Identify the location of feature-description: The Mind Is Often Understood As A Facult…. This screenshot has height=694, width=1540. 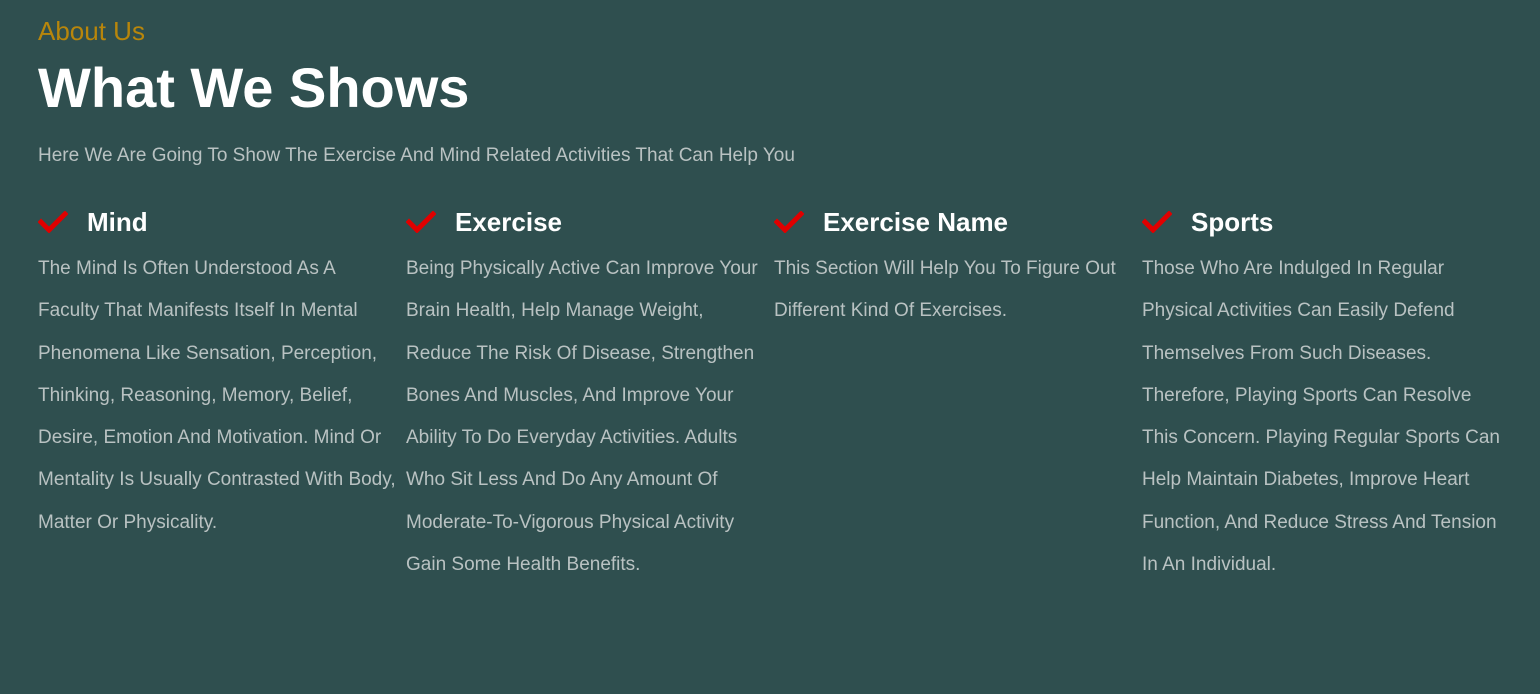
(217, 395).